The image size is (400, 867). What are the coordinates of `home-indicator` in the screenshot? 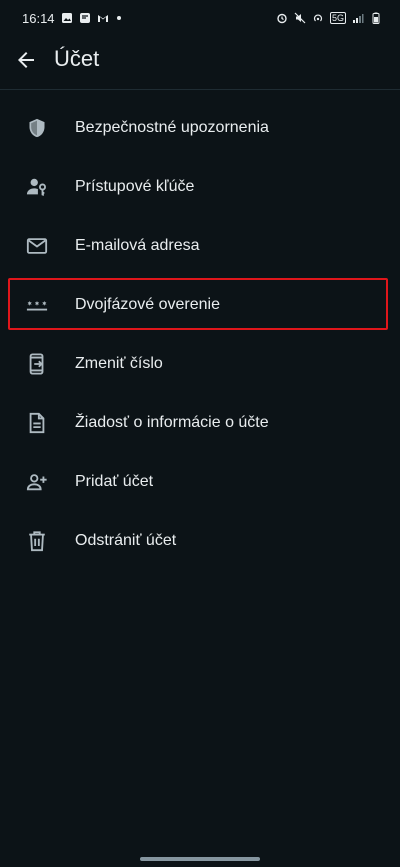 It's located at (200, 859).